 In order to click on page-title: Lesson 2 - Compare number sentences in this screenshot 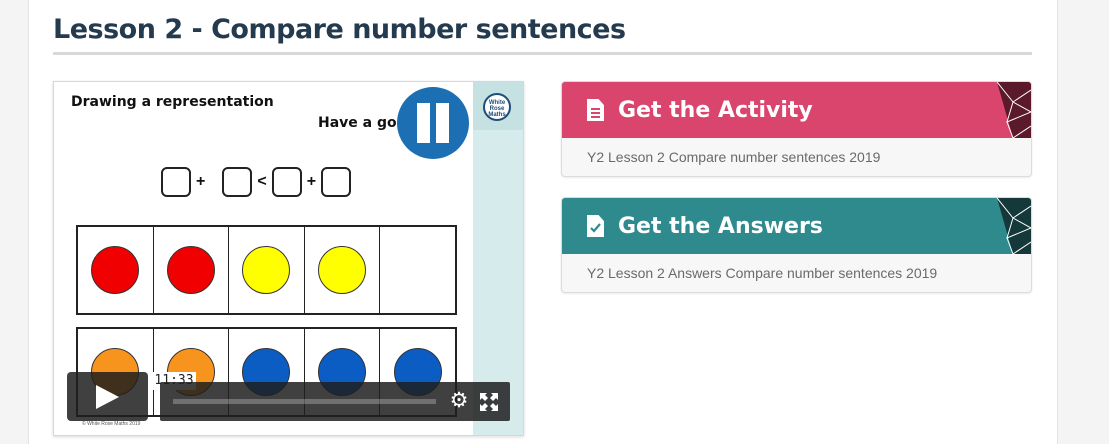, I will do `click(339, 29)`.